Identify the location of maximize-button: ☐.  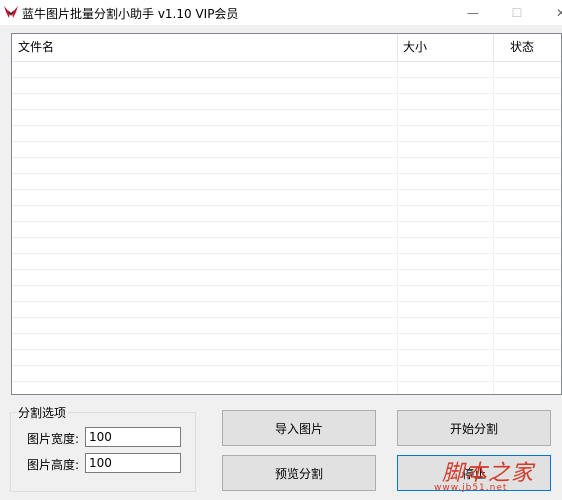
(517, 12).